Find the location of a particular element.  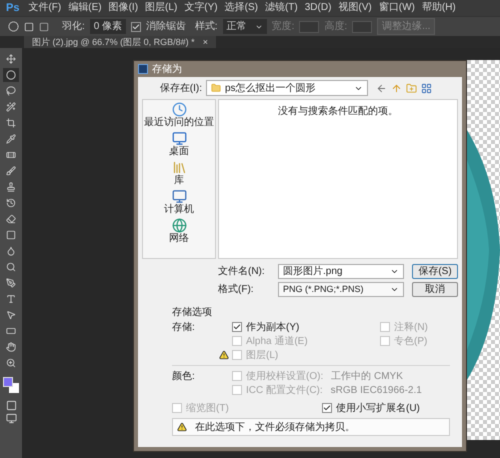

checkbox-label: Alpha 通道(E) is located at coordinates (277, 341).